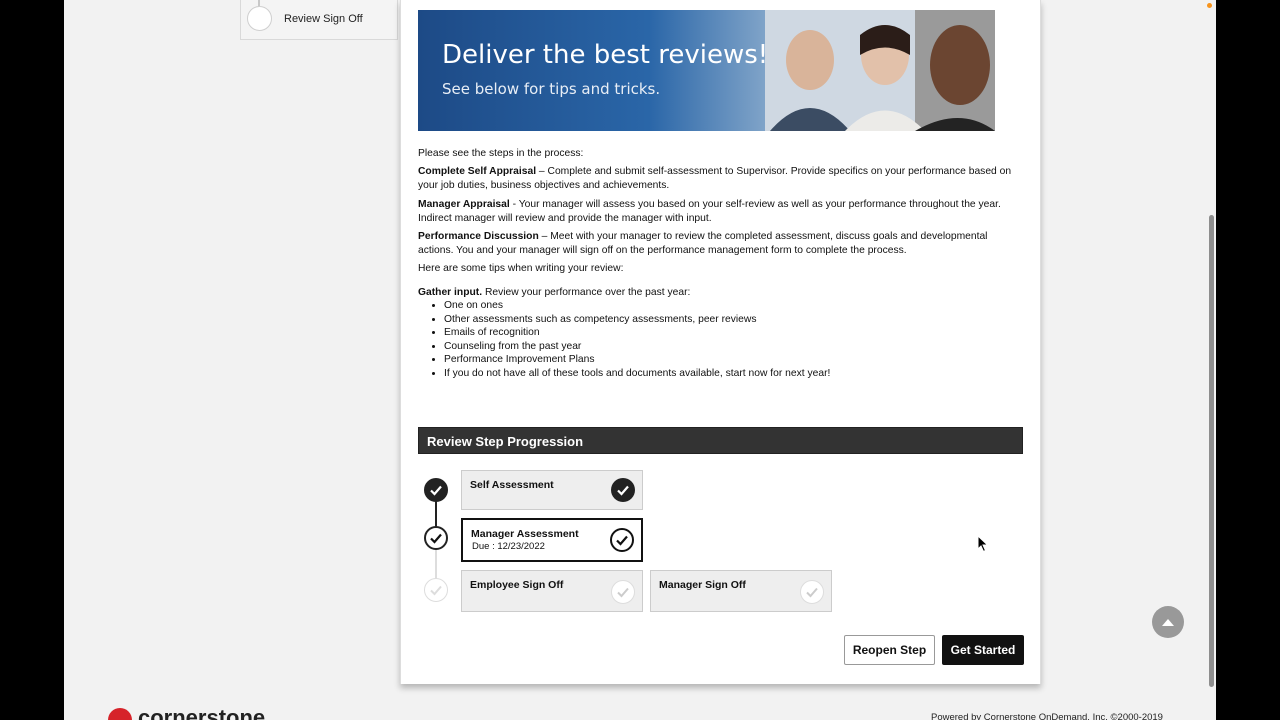 The height and width of the screenshot is (720, 1280). What do you see at coordinates (702, 585) in the screenshot?
I see `step-card-title: Manager Sign Off` at bounding box center [702, 585].